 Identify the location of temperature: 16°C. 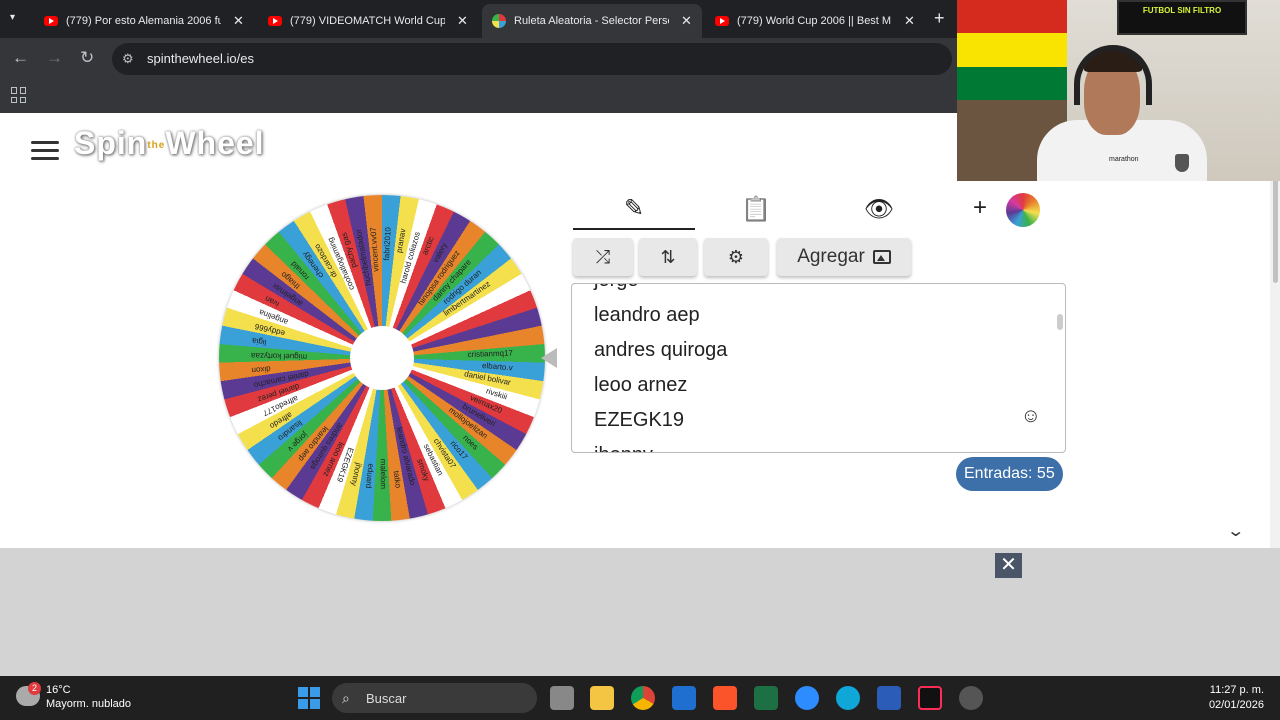
(58, 690).